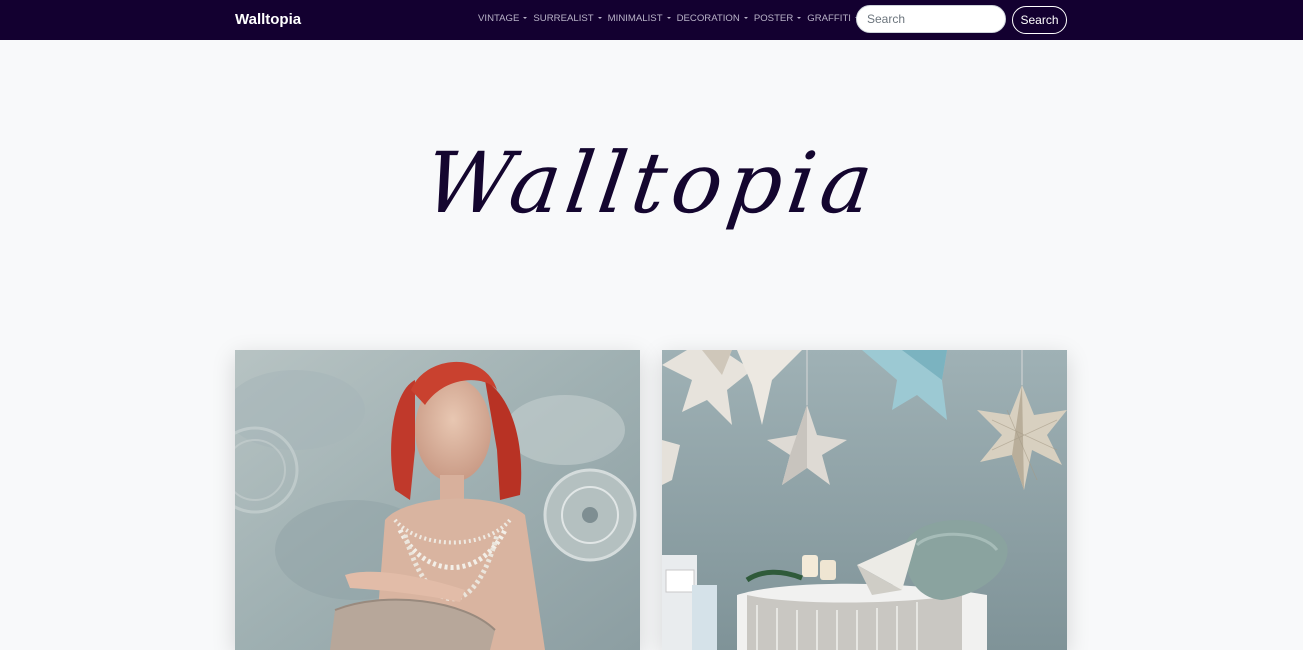 The height and width of the screenshot is (650, 1303). Describe the element at coordinates (708, 18) in the screenshot. I see `menu-item-label: DECORATION` at that location.